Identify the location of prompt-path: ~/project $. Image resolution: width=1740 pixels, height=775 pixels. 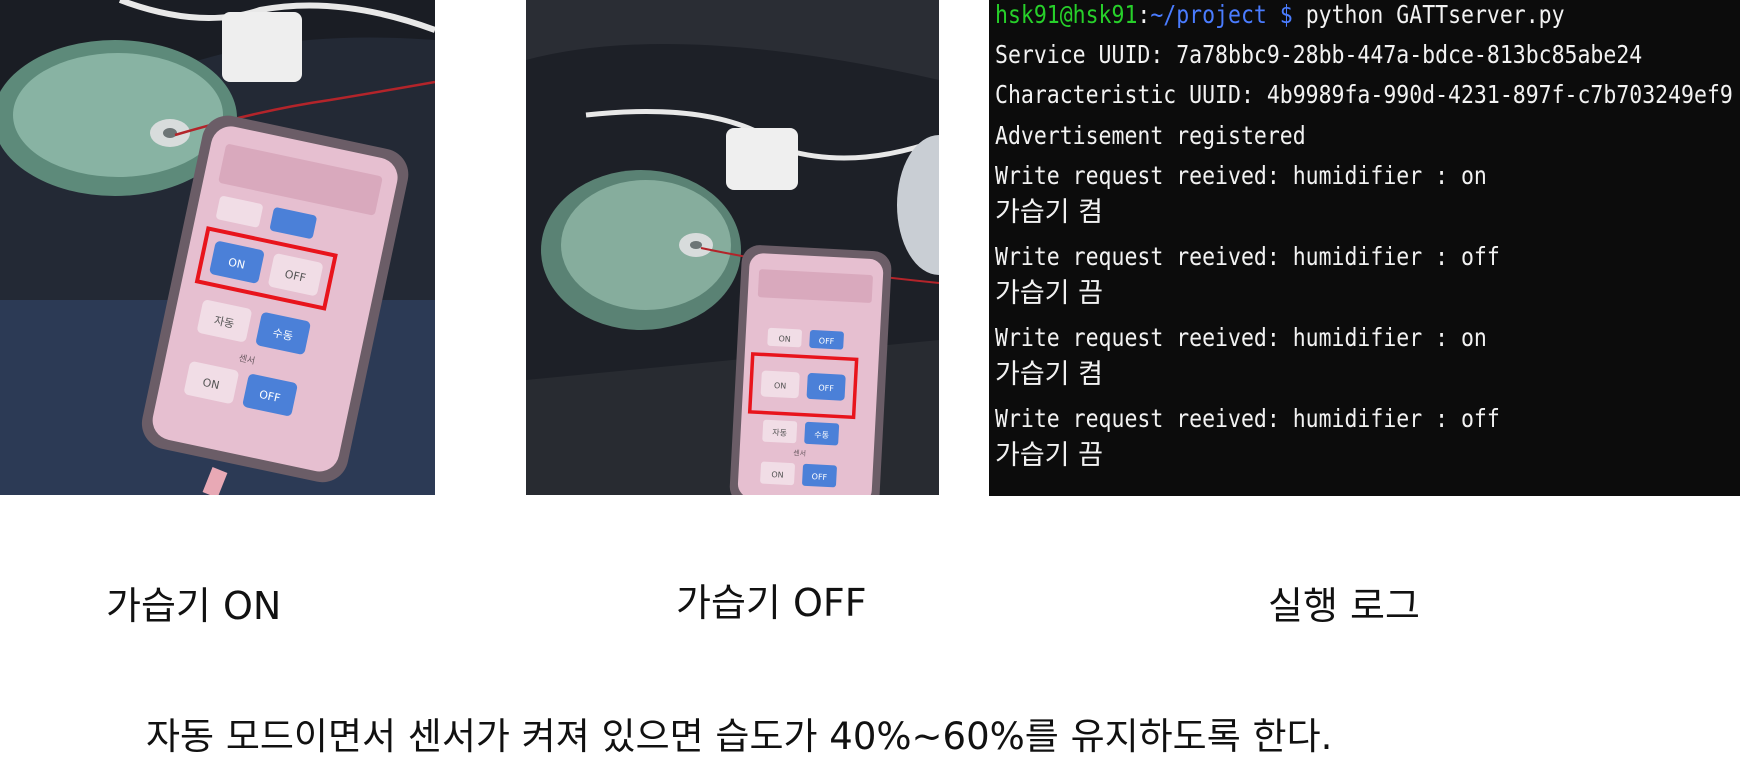
(1221, 14).